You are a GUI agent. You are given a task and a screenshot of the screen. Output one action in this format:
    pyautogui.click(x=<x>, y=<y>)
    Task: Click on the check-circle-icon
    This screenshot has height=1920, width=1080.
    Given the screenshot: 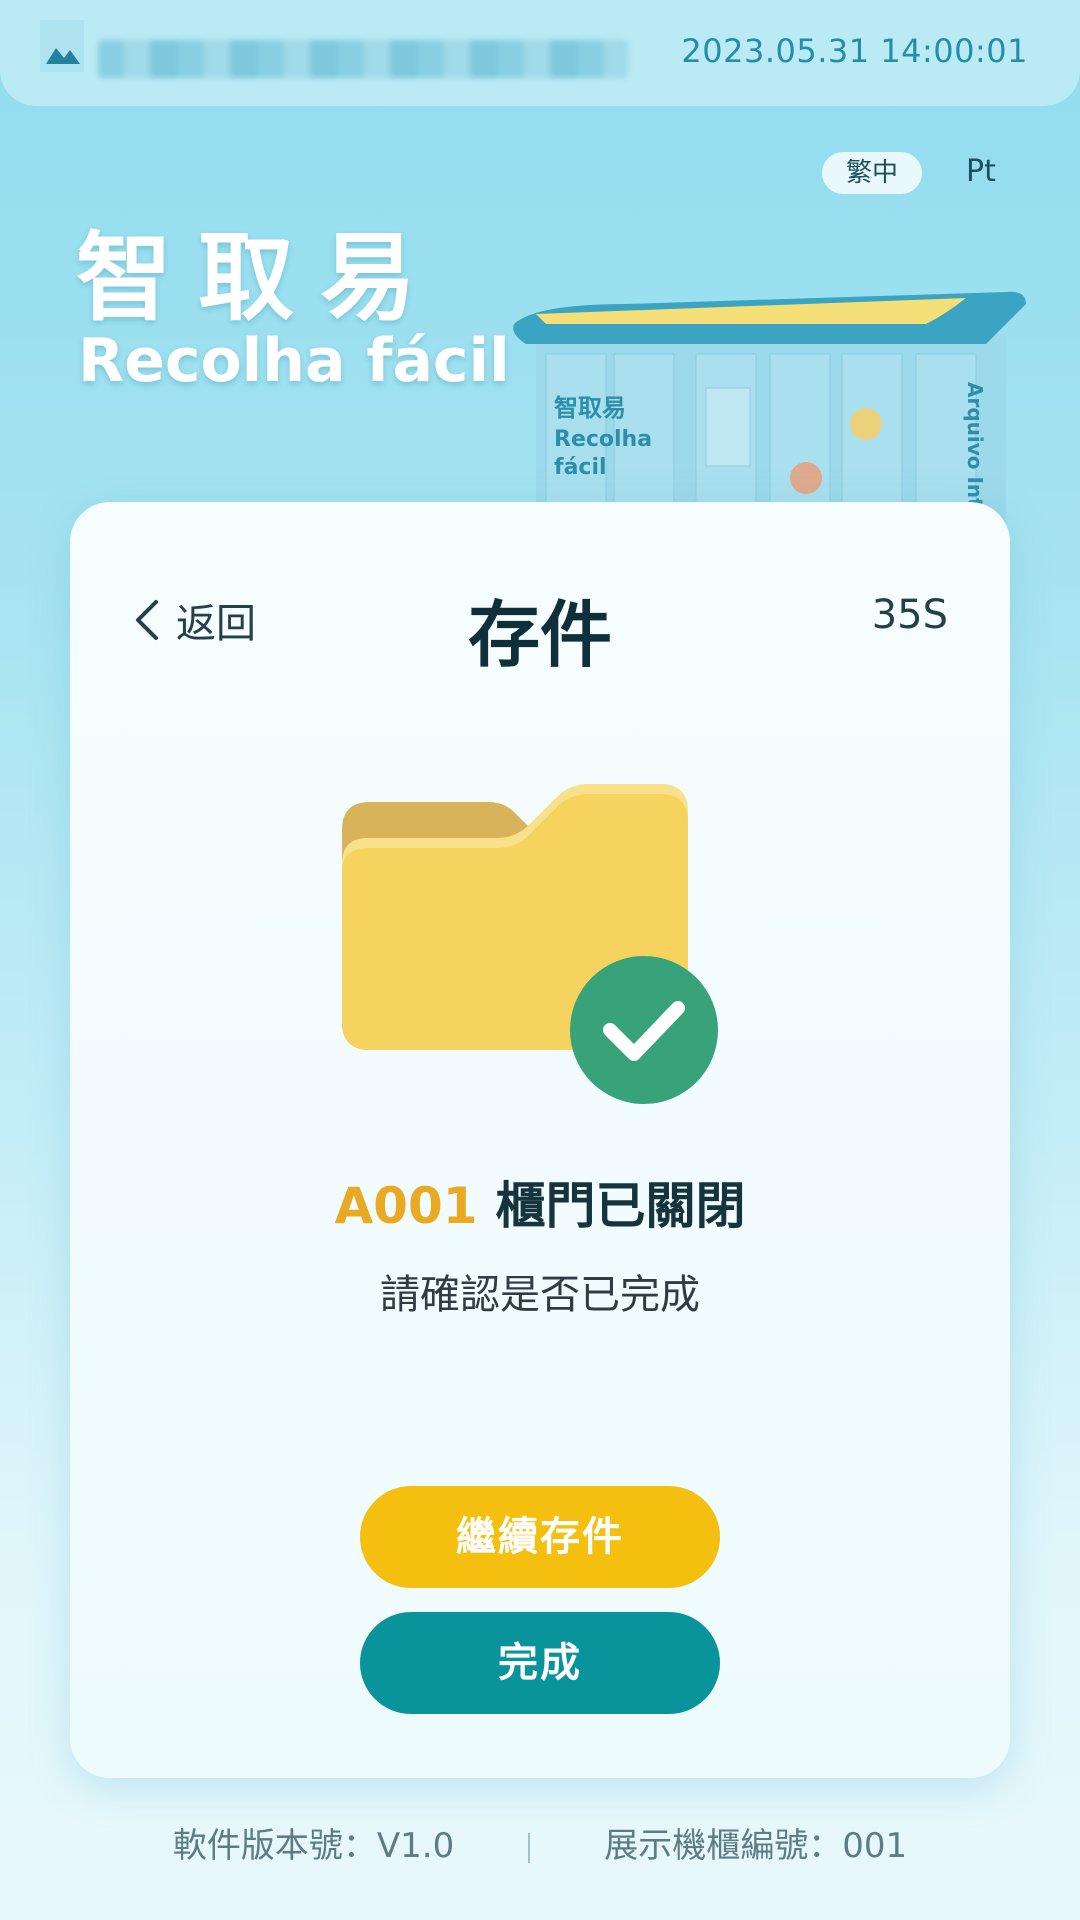 What is the action you would take?
    pyautogui.click(x=644, y=1030)
    